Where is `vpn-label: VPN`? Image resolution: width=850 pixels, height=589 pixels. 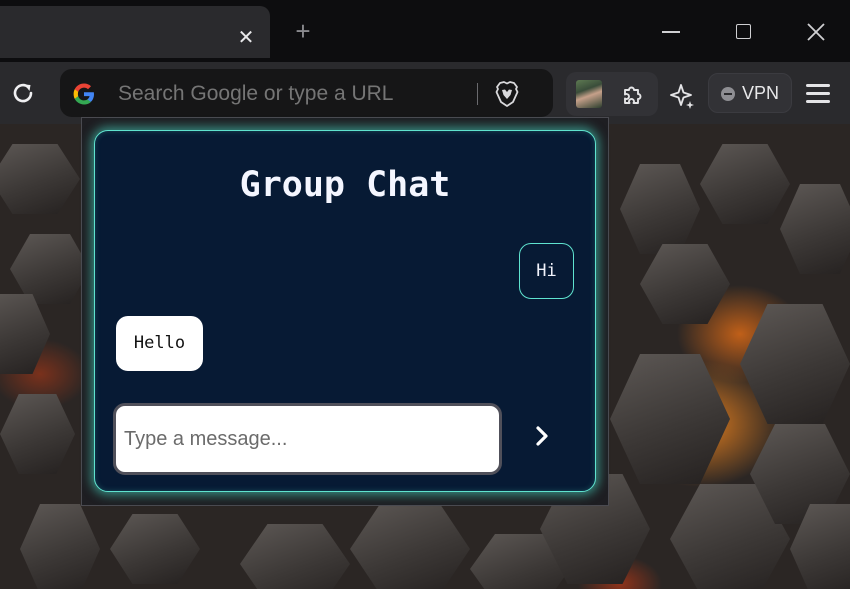
vpn-label: VPN is located at coordinates (761, 93).